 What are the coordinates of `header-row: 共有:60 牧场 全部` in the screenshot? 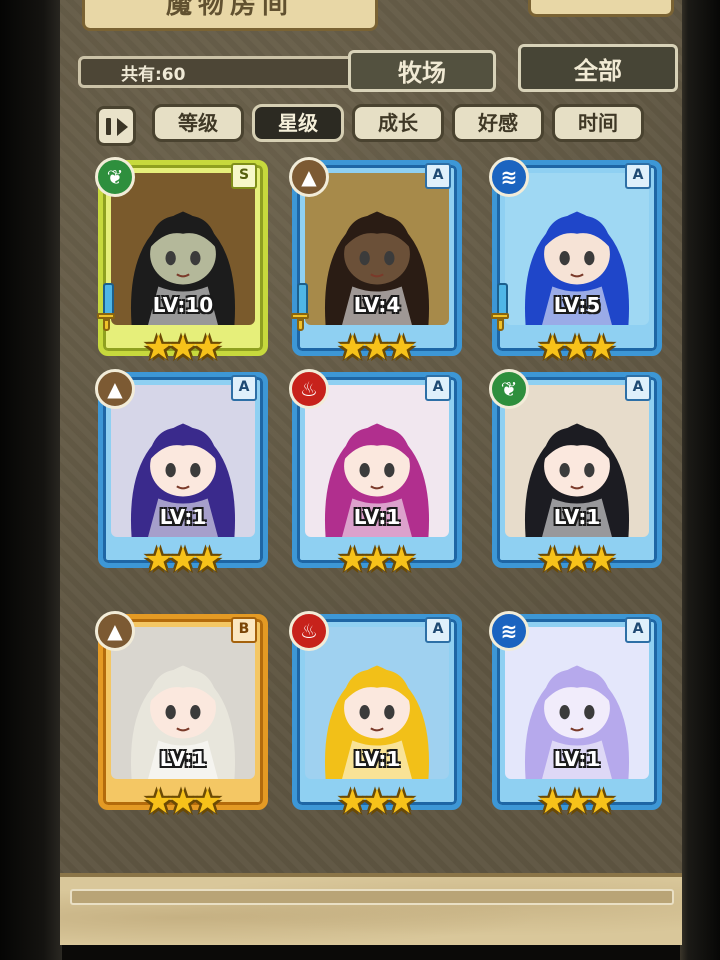 It's located at (378, 71).